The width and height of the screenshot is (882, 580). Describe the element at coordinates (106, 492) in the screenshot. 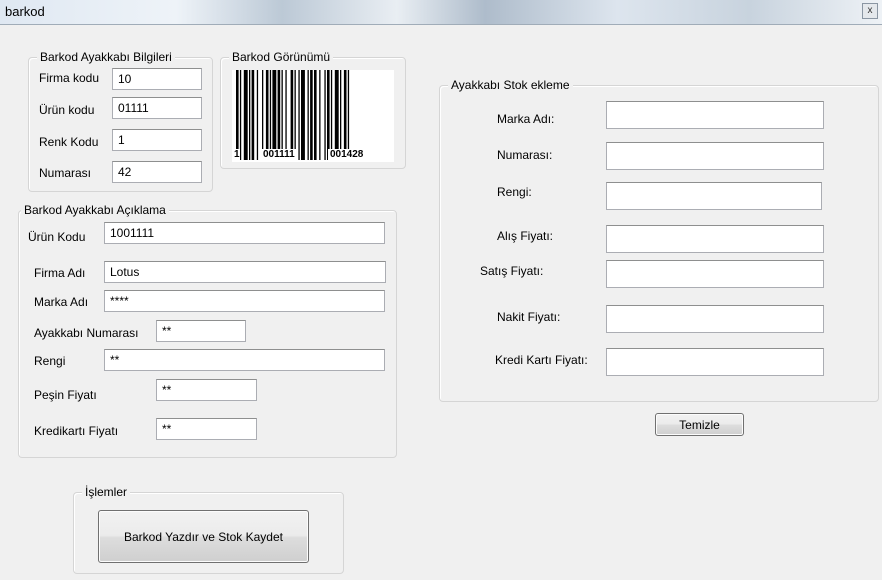

I see `islemler-legend: İşlemler` at that location.